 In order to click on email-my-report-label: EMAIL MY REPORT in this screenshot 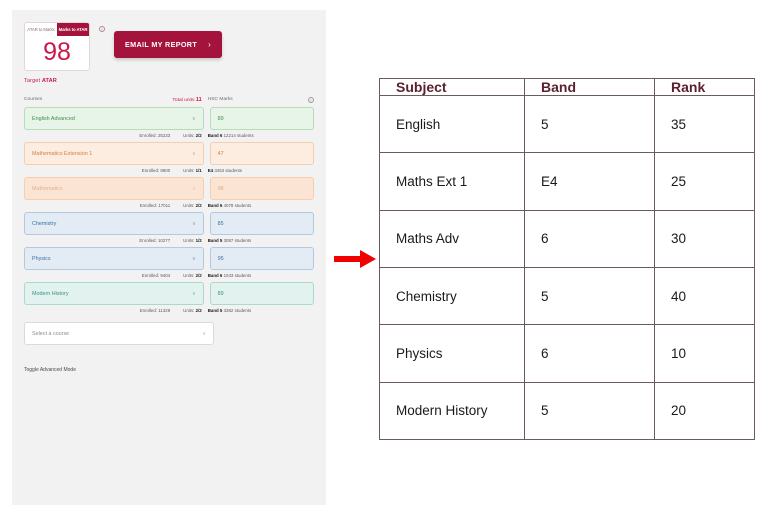, I will do `click(161, 44)`.